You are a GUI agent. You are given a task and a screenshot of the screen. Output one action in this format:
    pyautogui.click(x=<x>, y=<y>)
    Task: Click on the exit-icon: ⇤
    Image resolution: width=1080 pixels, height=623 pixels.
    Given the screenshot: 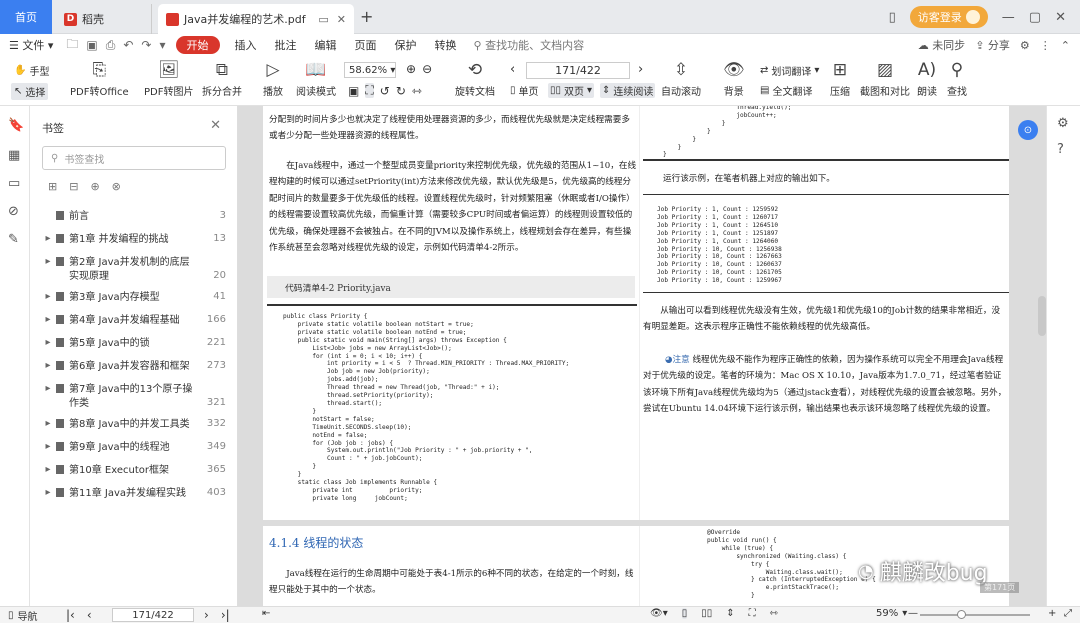 What is the action you would take?
    pyautogui.click(x=266, y=613)
    